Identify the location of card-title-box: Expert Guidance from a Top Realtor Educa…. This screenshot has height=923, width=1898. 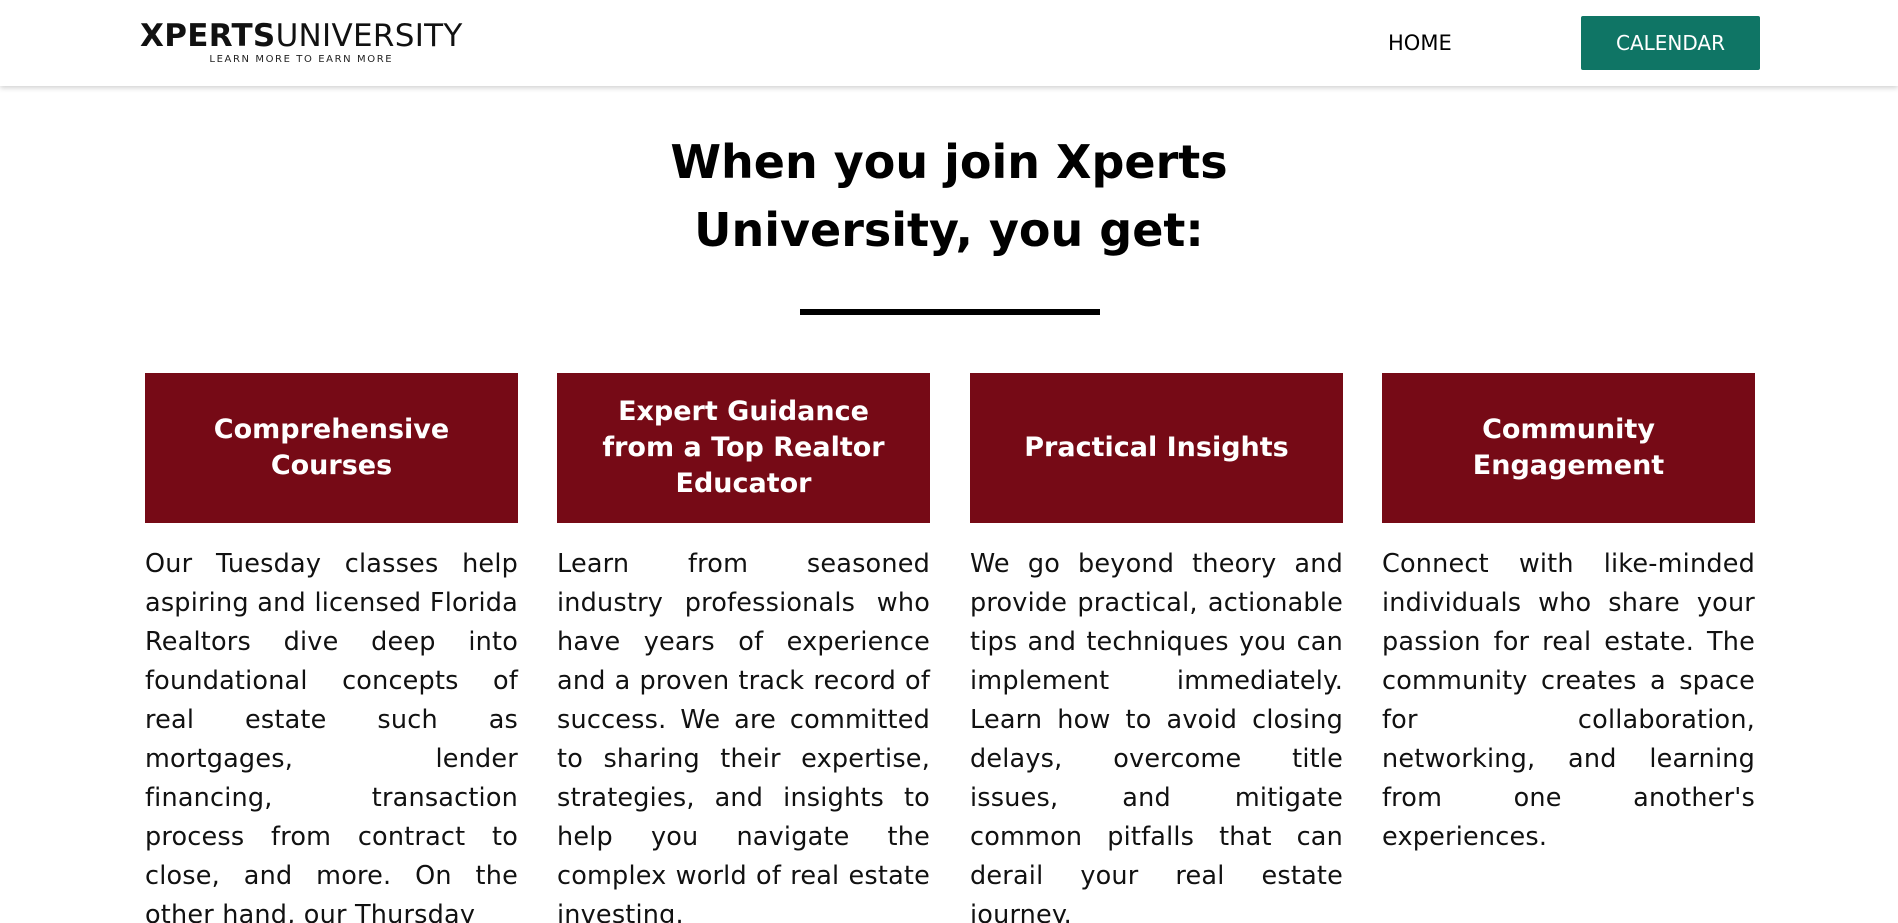
(743, 448).